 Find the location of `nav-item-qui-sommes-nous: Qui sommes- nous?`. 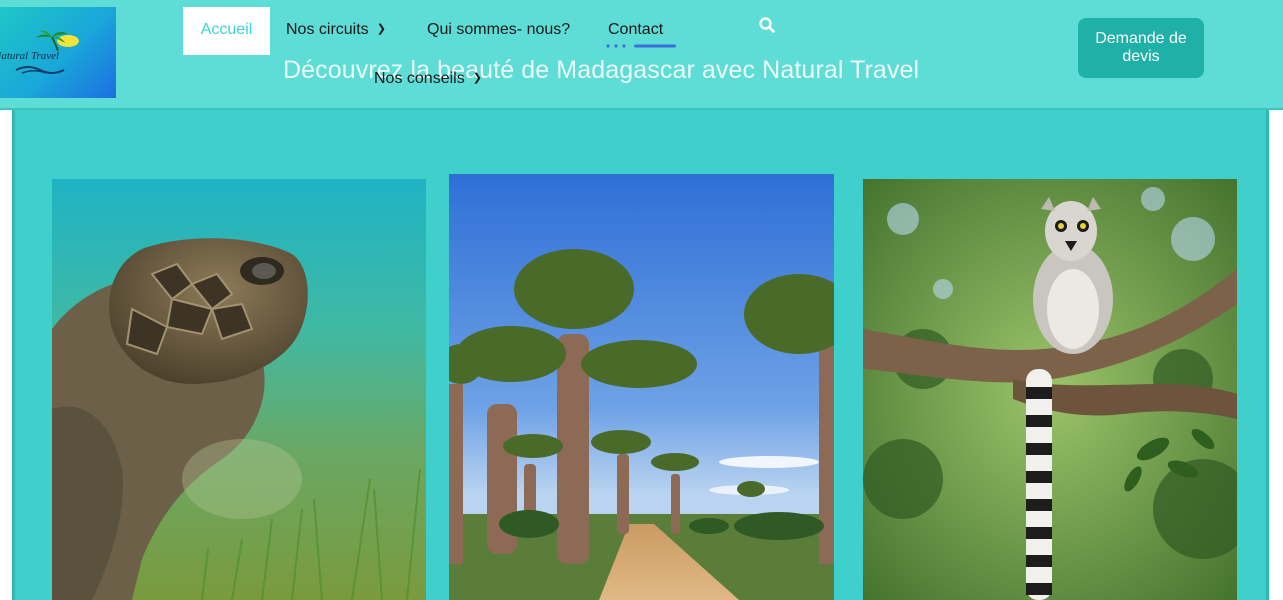

nav-item-qui-sommes-nous: Qui sommes- nous? is located at coordinates (498, 30).